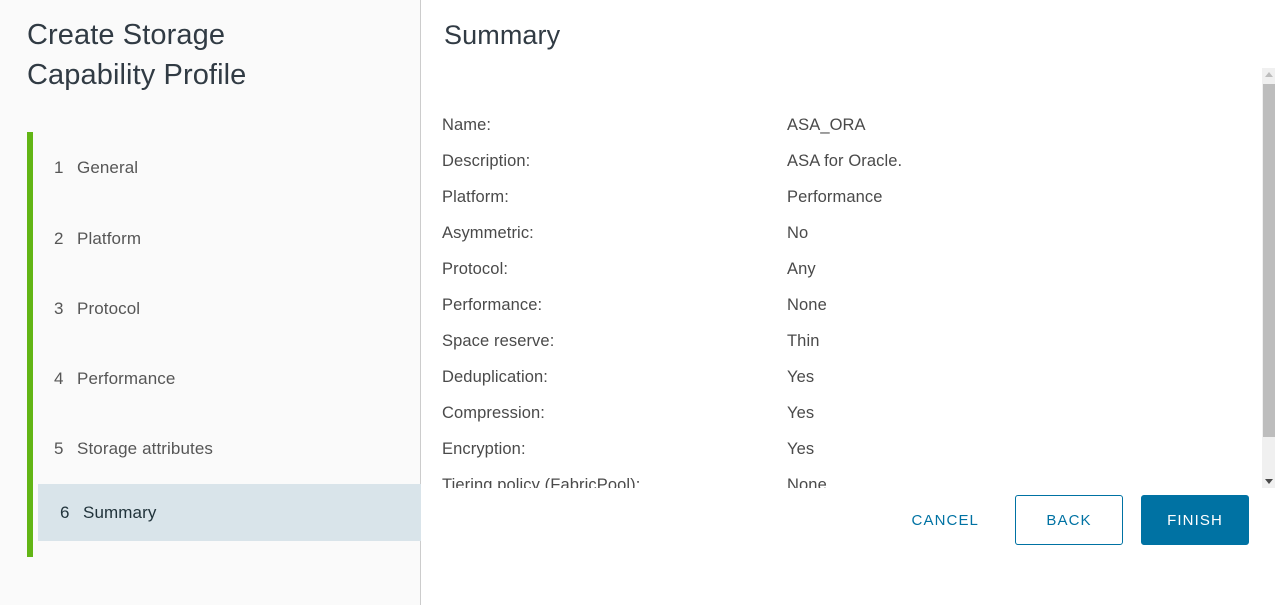 Image resolution: width=1275 pixels, height=605 pixels. Describe the element at coordinates (59, 308) in the screenshot. I see `step-number: 3` at that location.